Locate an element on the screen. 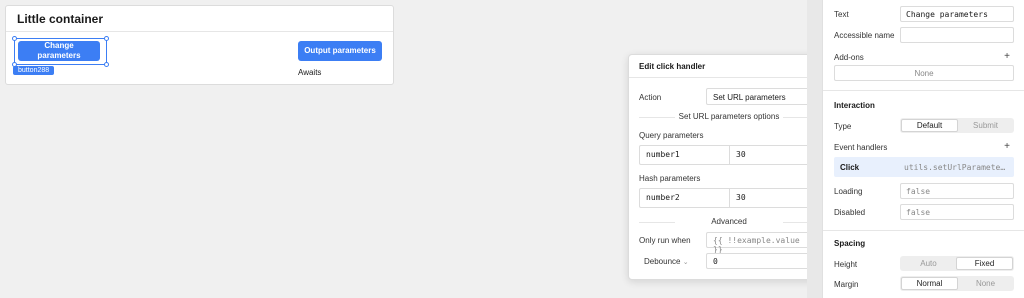 The width and height of the screenshot is (1024, 298). debounce-label-text: Debounce is located at coordinates (662, 261).